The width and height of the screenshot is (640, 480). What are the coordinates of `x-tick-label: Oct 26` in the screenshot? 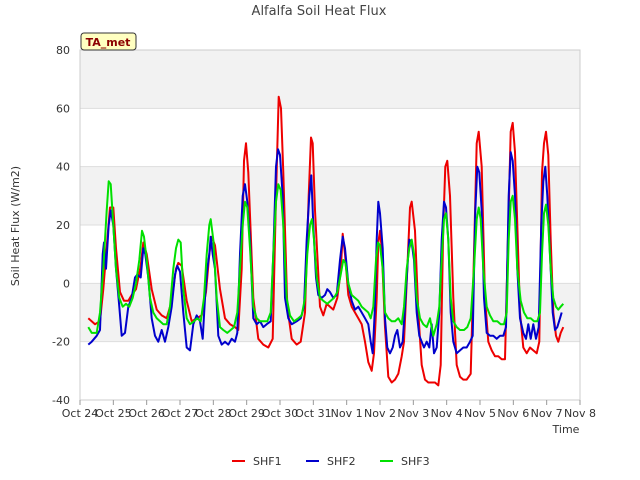 It's located at (146, 413).